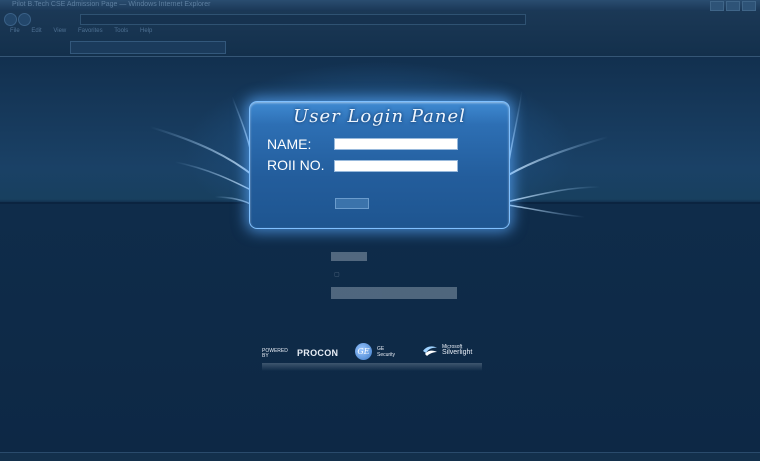 This screenshot has height=461, width=760. What do you see at coordinates (121, 31) in the screenshot?
I see `menu-tools: Tools` at bounding box center [121, 31].